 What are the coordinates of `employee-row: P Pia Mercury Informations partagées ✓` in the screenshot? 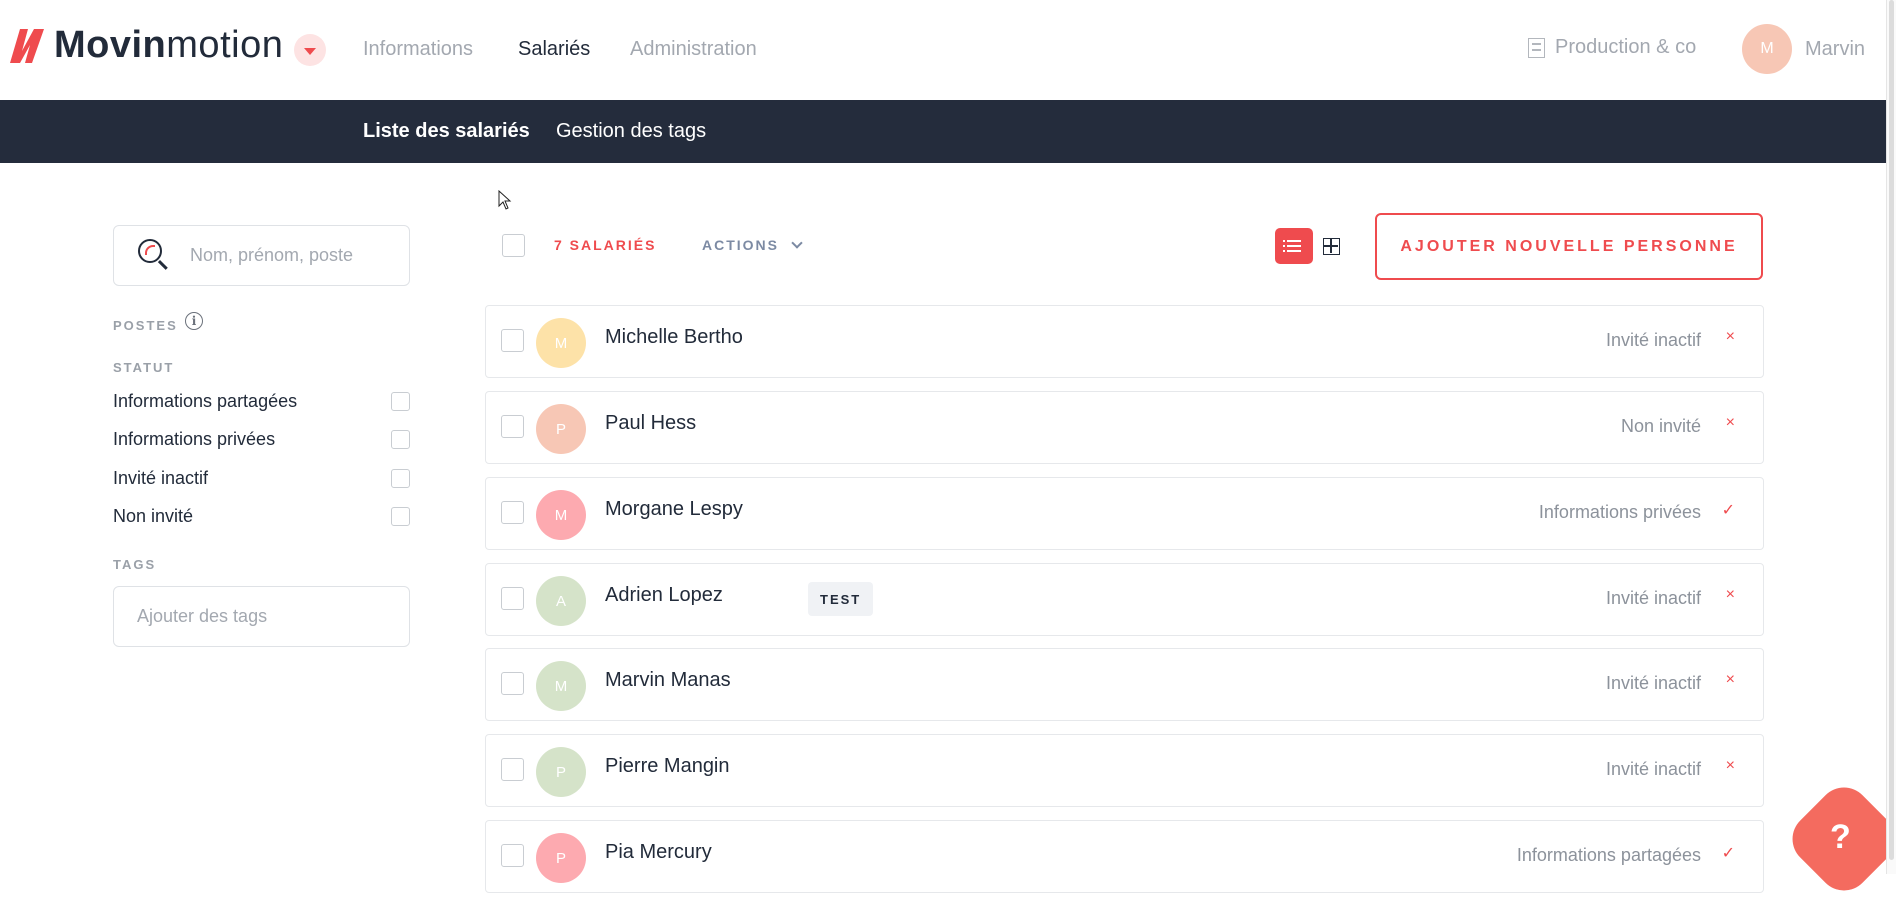 It's located at (1124, 856).